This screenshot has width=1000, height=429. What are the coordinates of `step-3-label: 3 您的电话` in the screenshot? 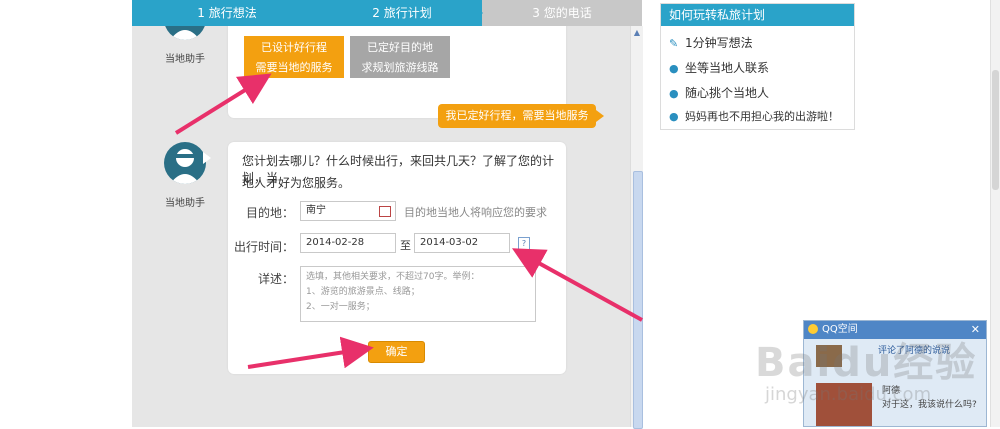 It's located at (562, 13).